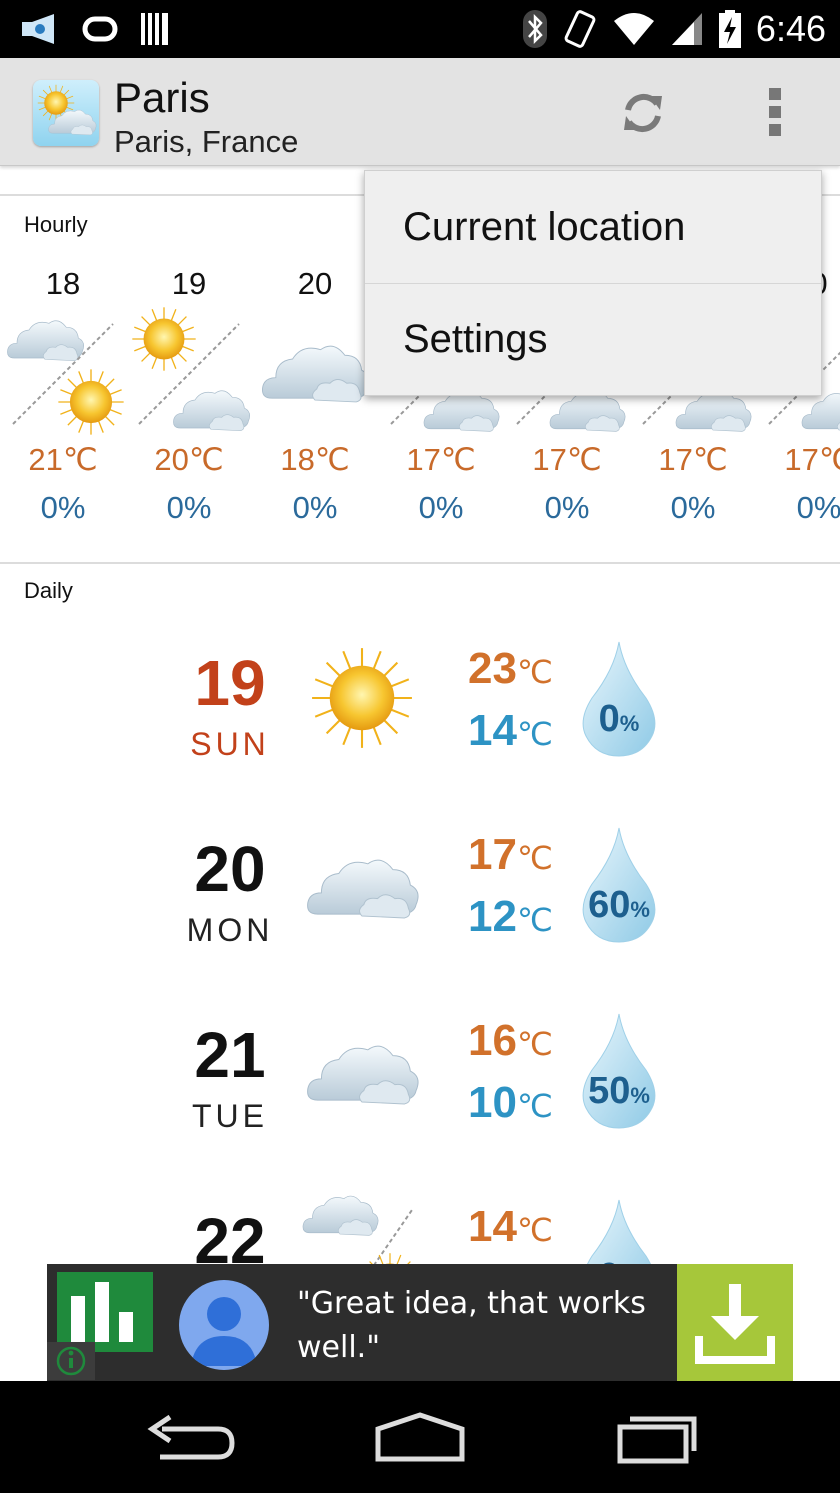 The image size is (840, 1493). What do you see at coordinates (420, 1102) in the screenshot?
I see `daily-row: 21 TUE 16℃ 10℃ 50%` at bounding box center [420, 1102].